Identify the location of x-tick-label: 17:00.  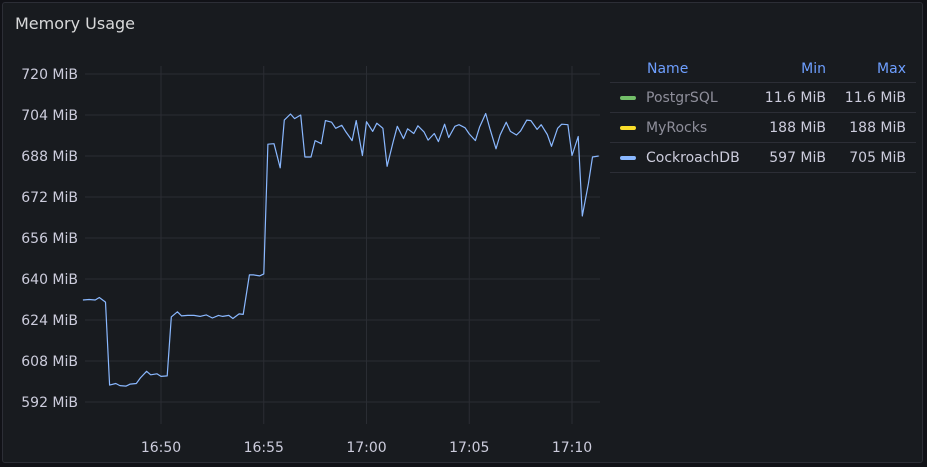
(366, 448).